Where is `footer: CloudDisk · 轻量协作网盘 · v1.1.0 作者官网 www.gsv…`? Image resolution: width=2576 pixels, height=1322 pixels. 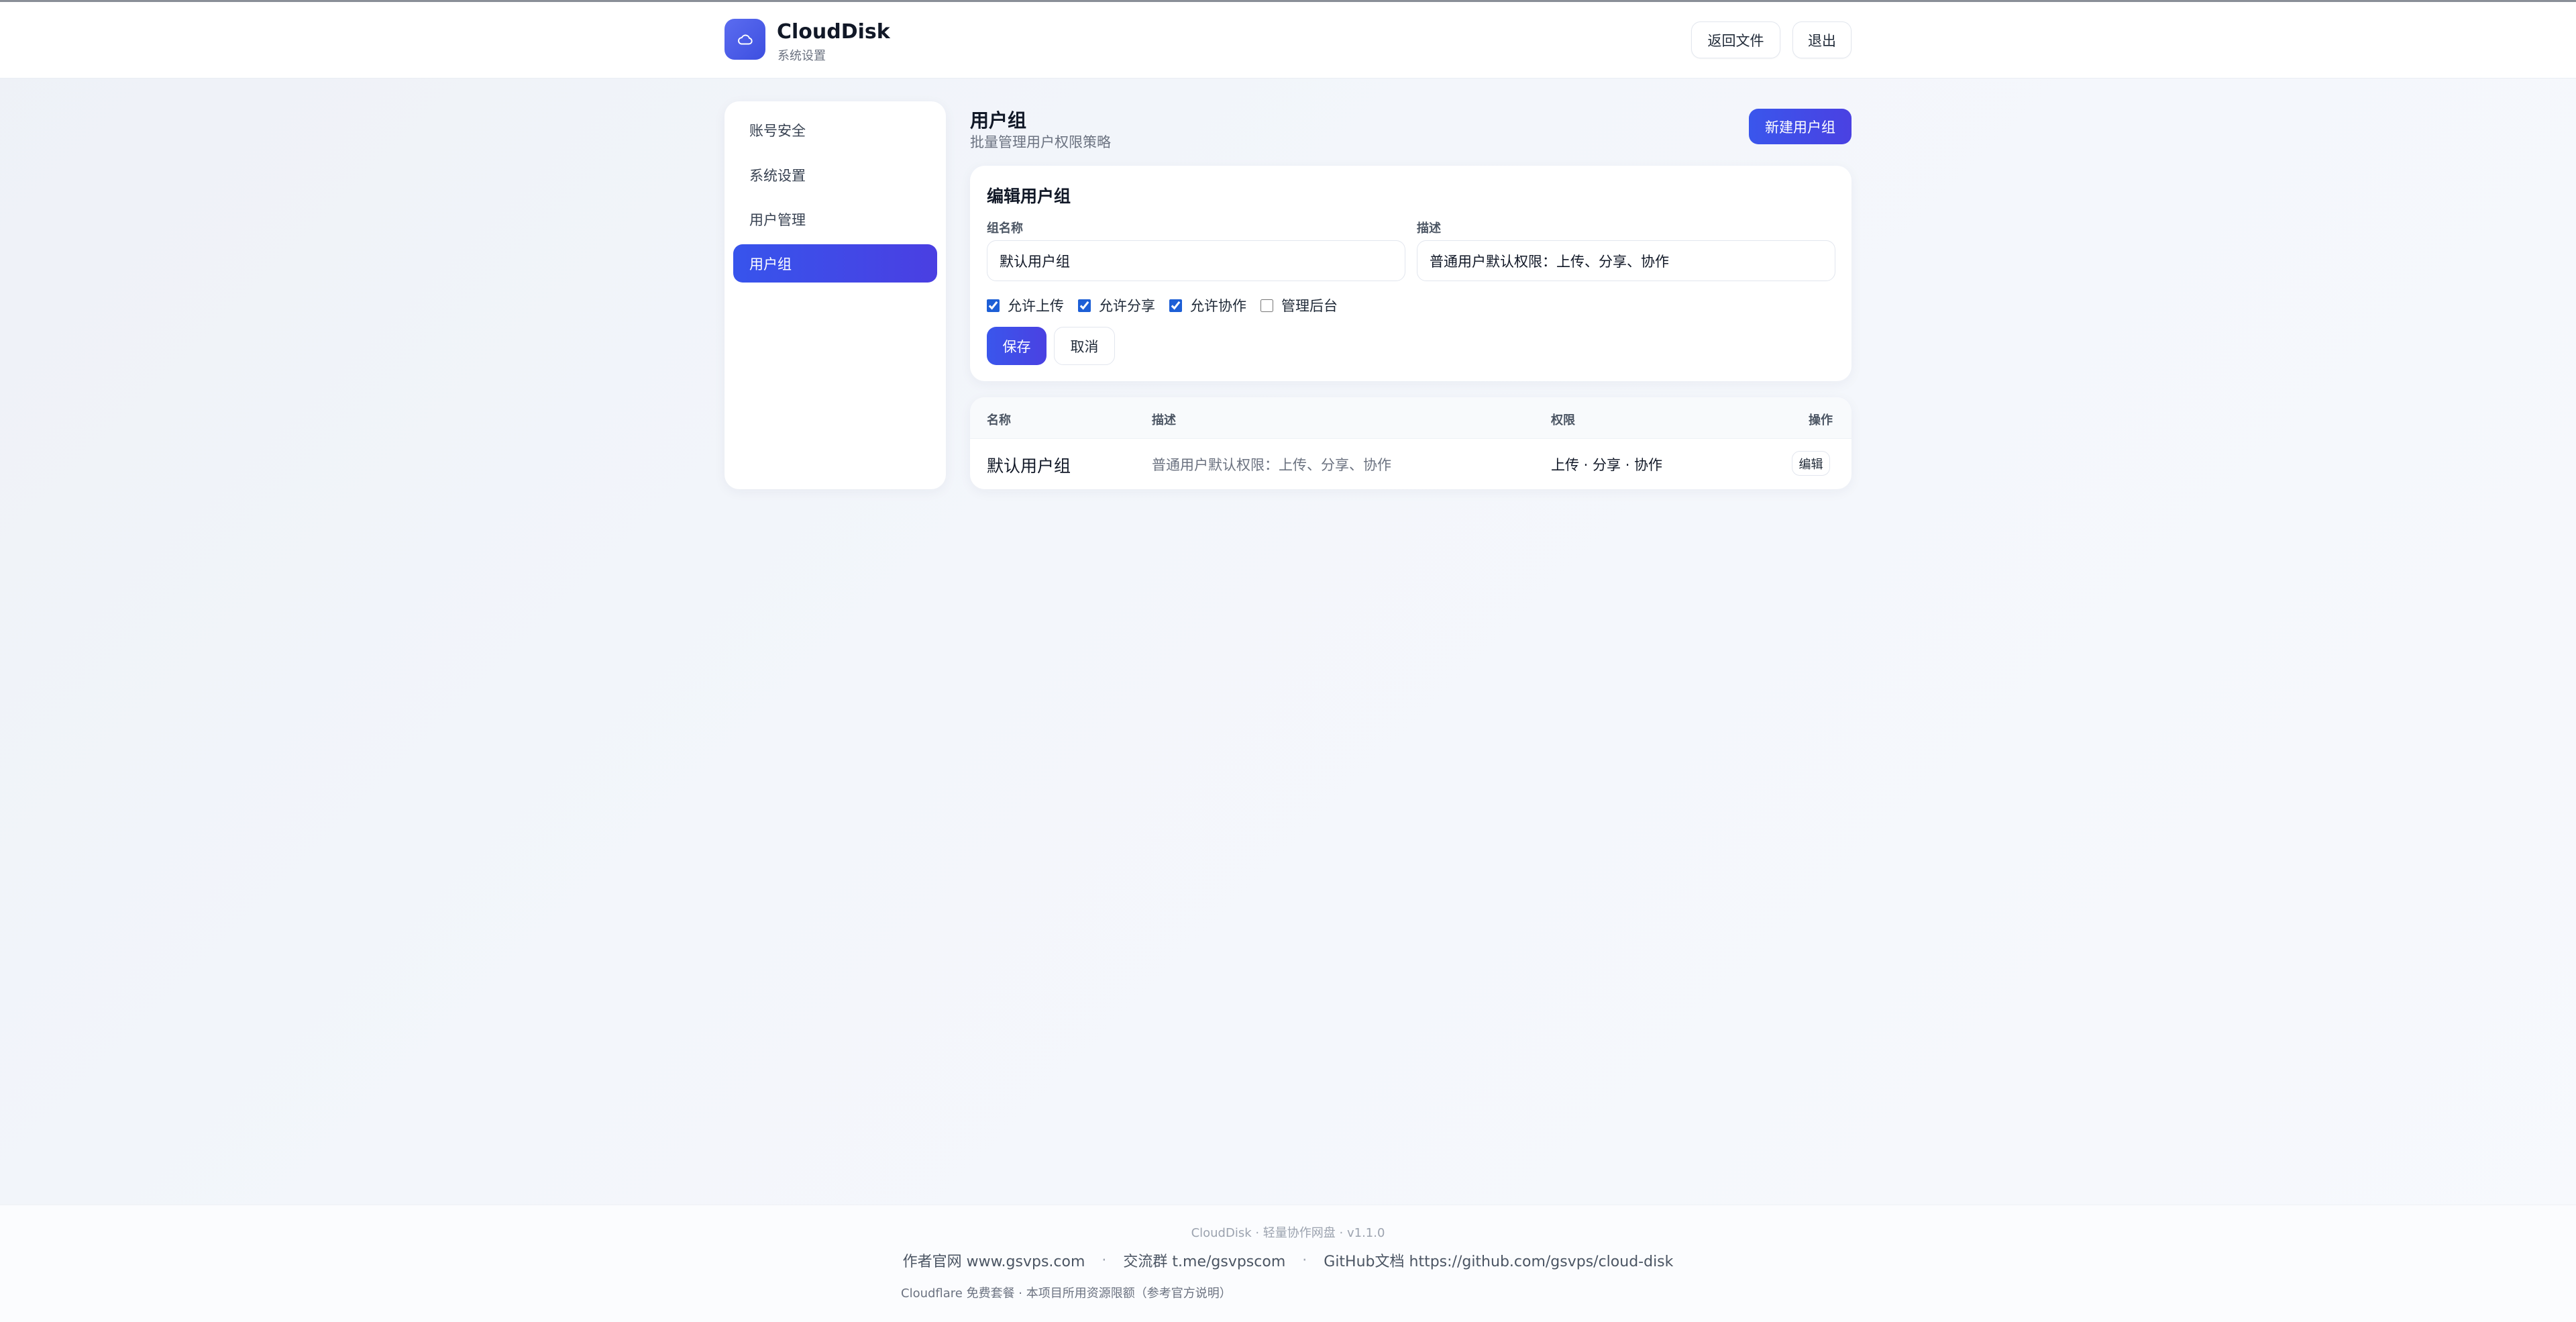
footer: CloudDisk · 轻量协作网盘 · v1.1.0 作者官网 www.gsv… is located at coordinates (1288, 1263).